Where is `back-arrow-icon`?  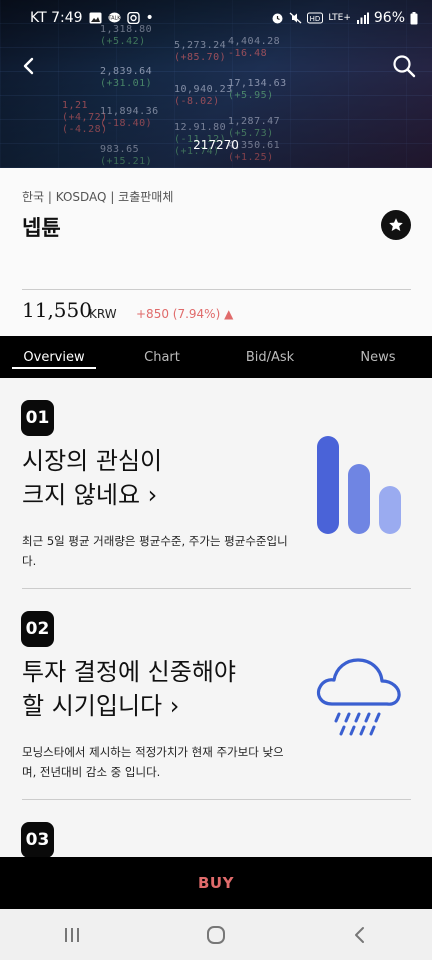 back-arrow-icon is located at coordinates (28, 66).